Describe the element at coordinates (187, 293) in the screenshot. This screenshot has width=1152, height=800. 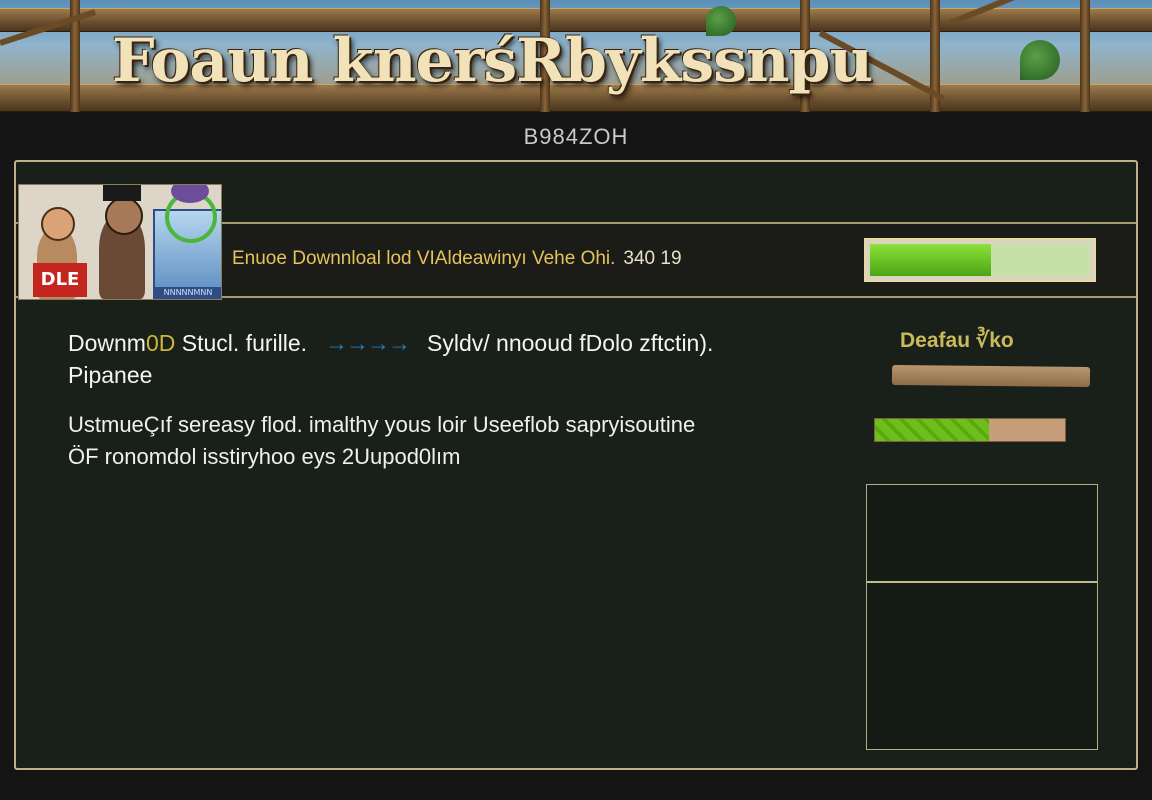
I see `thumbnail-box-label: NNNNNMNN` at that location.